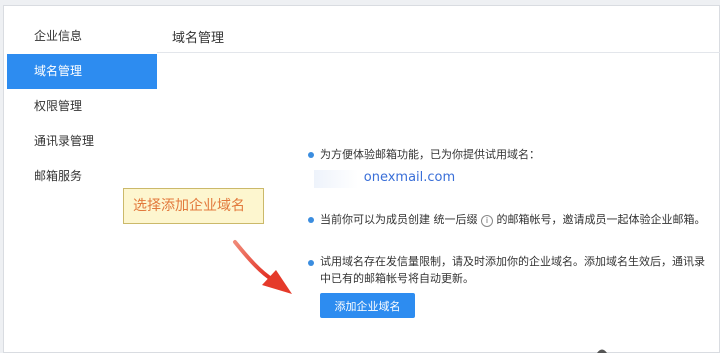 This screenshot has height=353, width=720. Describe the element at coordinates (601, 219) in the screenshot. I see `tip-suffix-after: 的邮箱帐号，邀请成员一起体验企业邮箱。` at that location.